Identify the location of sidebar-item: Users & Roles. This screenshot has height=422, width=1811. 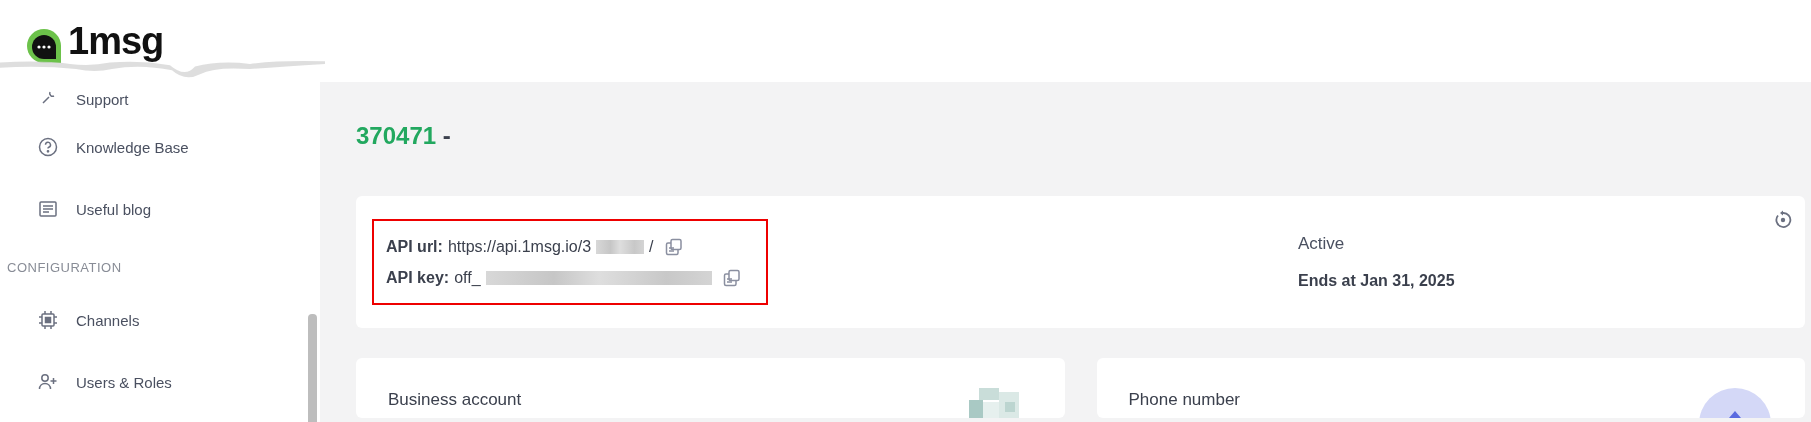
(154, 382).